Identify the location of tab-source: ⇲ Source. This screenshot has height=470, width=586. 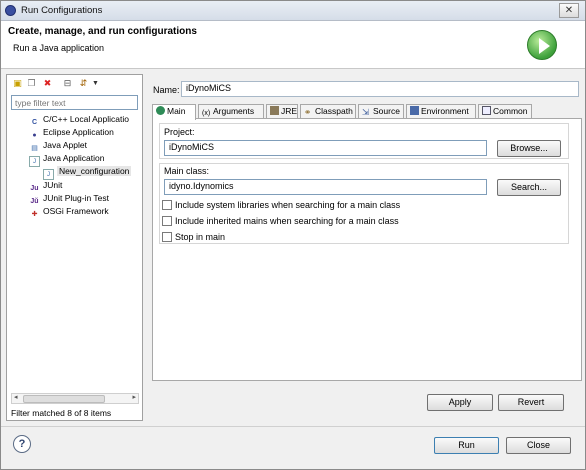
(381, 111).